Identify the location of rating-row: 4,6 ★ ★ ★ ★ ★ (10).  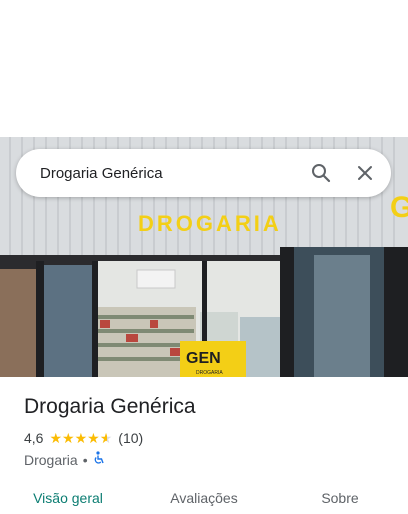
(83, 438).